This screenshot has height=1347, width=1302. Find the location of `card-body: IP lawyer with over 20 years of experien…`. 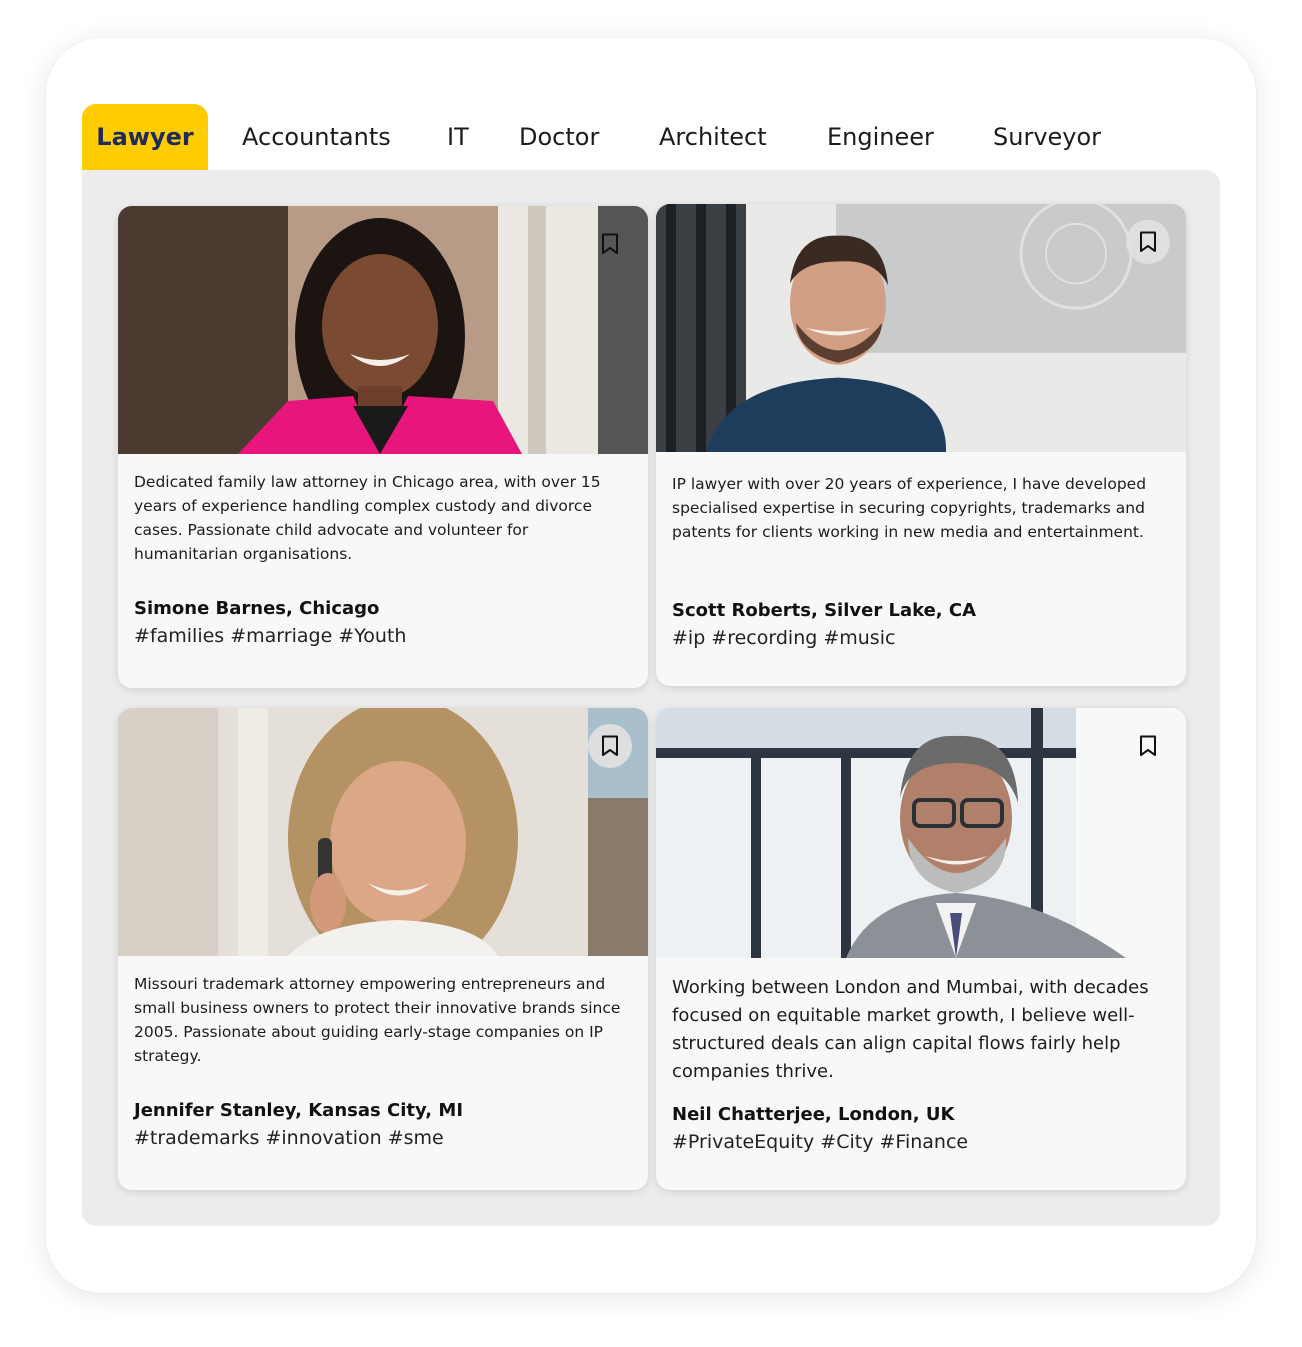

card-body: IP lawyer with over 20 years of experien… is located at coordinates (921, 508).